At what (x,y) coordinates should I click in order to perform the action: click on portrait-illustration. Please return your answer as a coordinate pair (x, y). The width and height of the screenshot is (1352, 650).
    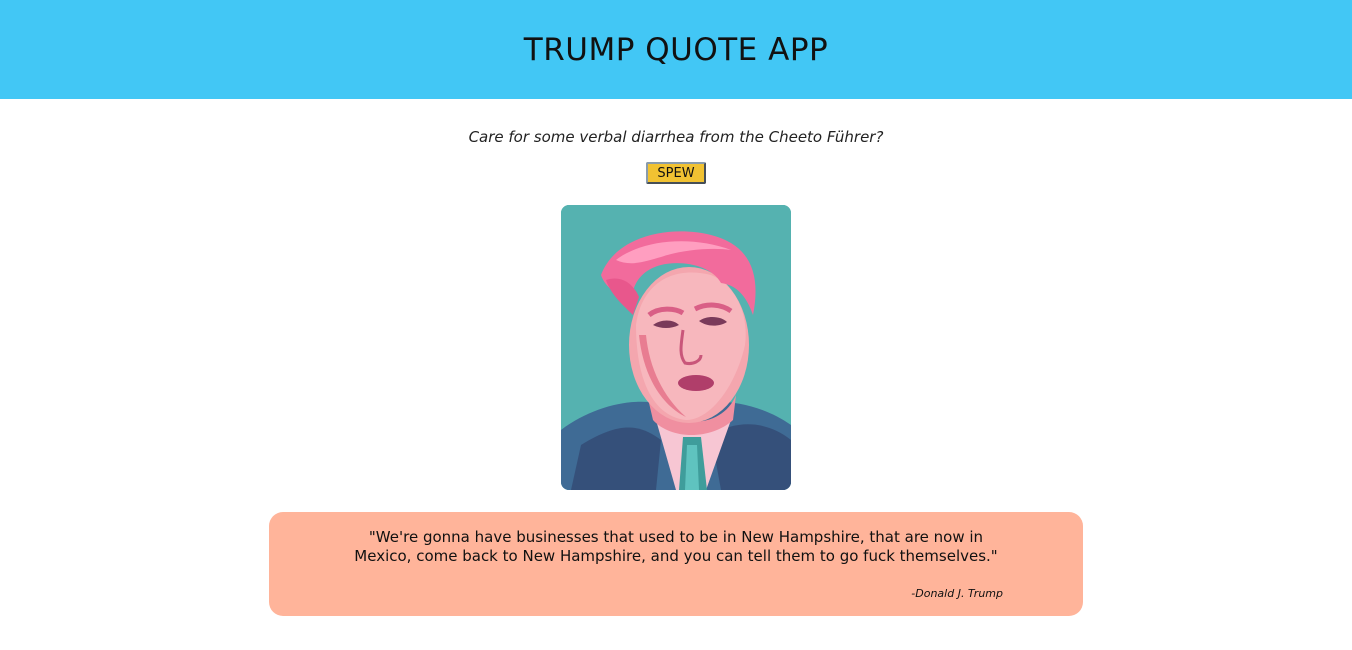
    Looking at the image, I should click on (676, 347).